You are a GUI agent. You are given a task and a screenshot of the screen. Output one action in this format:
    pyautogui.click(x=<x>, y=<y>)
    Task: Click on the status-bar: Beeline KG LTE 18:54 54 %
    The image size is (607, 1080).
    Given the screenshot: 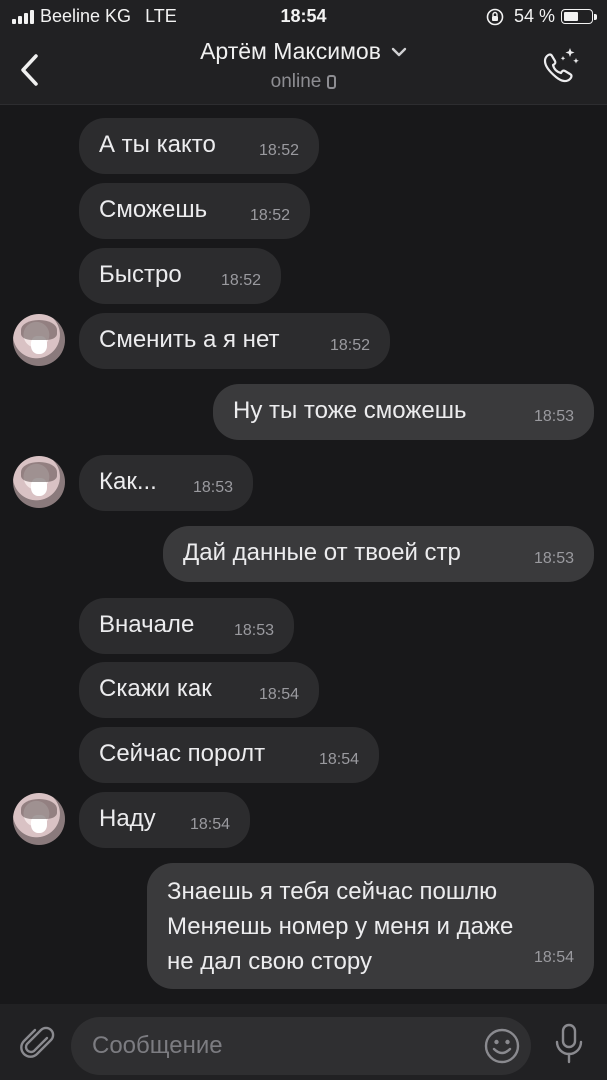 What is the action you would take?
    pyautogui.click(x=303, y=17)
    